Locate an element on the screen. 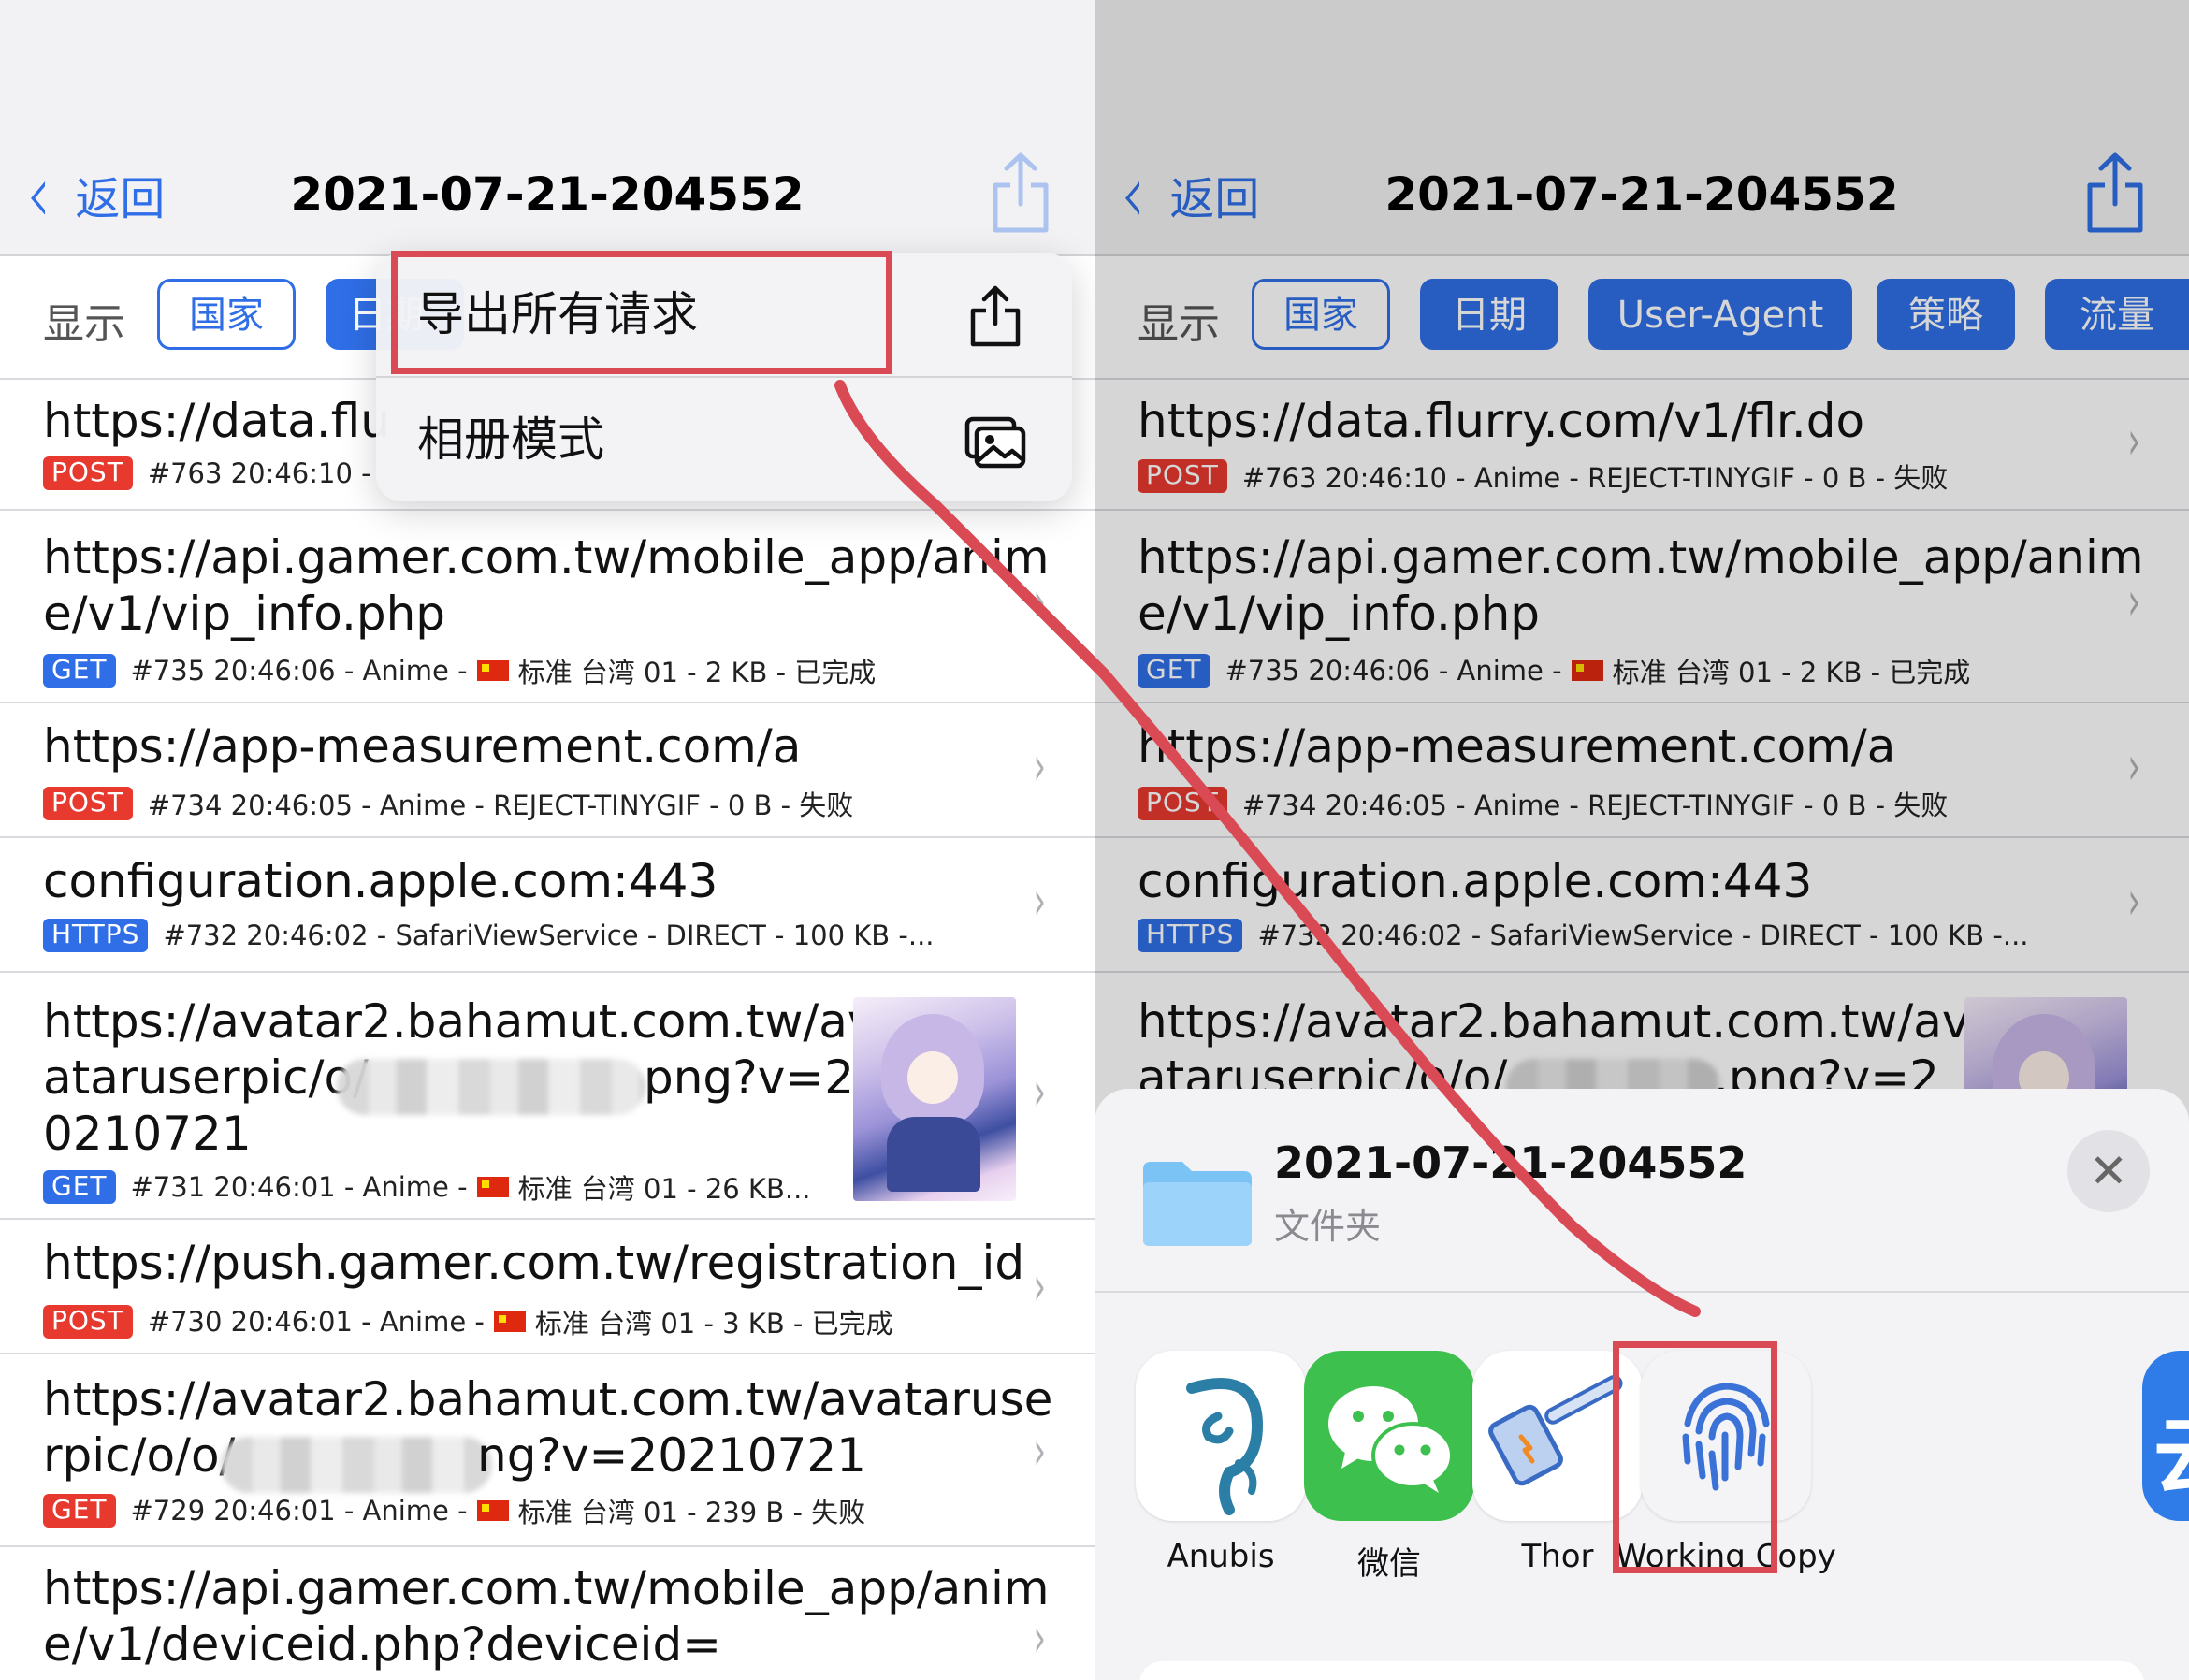 This screenshot has height=1680, width=2189. app-thor is located at coordinates (1557, 1436).